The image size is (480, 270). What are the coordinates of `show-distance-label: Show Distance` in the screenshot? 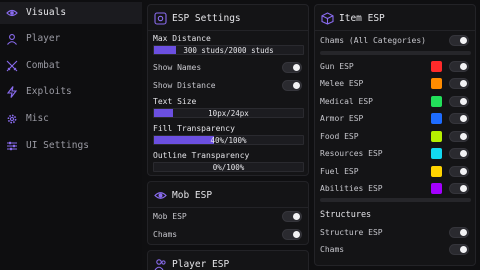 It's located at (184, 85).